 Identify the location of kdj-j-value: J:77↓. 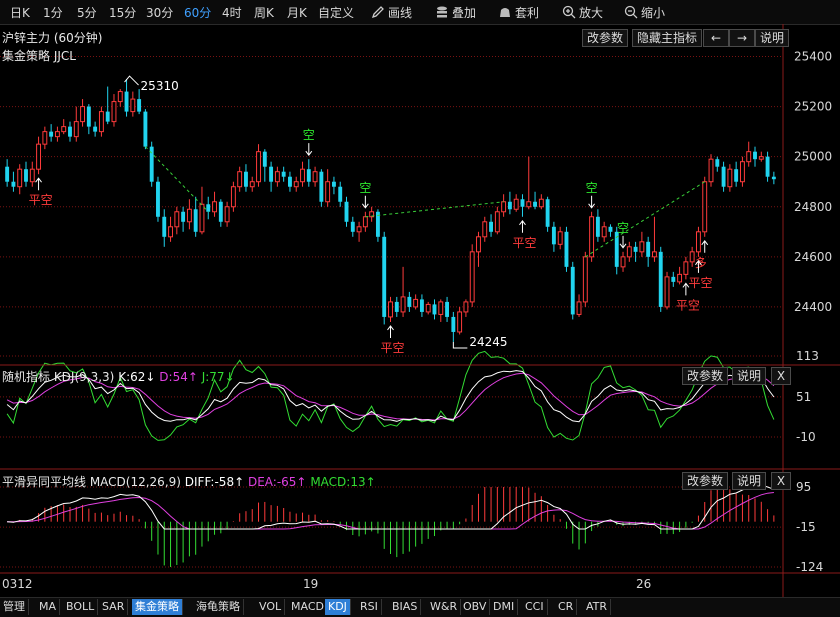
(218, 377).